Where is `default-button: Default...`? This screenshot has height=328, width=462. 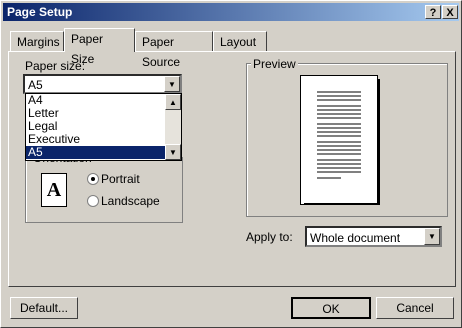
default-button: Default... is located at coordinates (44, 308).